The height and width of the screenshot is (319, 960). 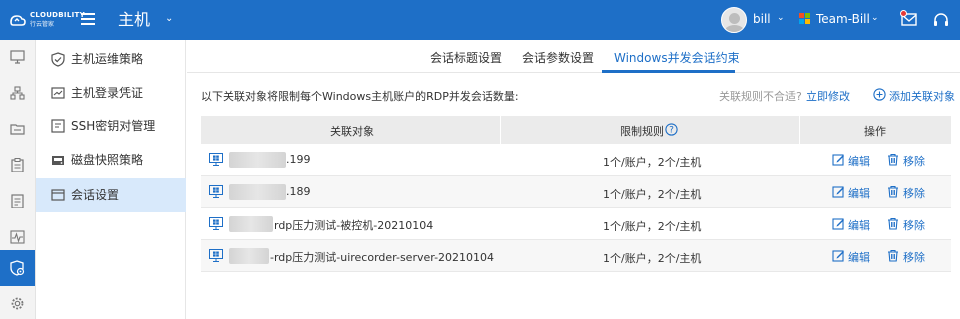 I want to click on rail-item-monitor, so click(x=17, y=58).